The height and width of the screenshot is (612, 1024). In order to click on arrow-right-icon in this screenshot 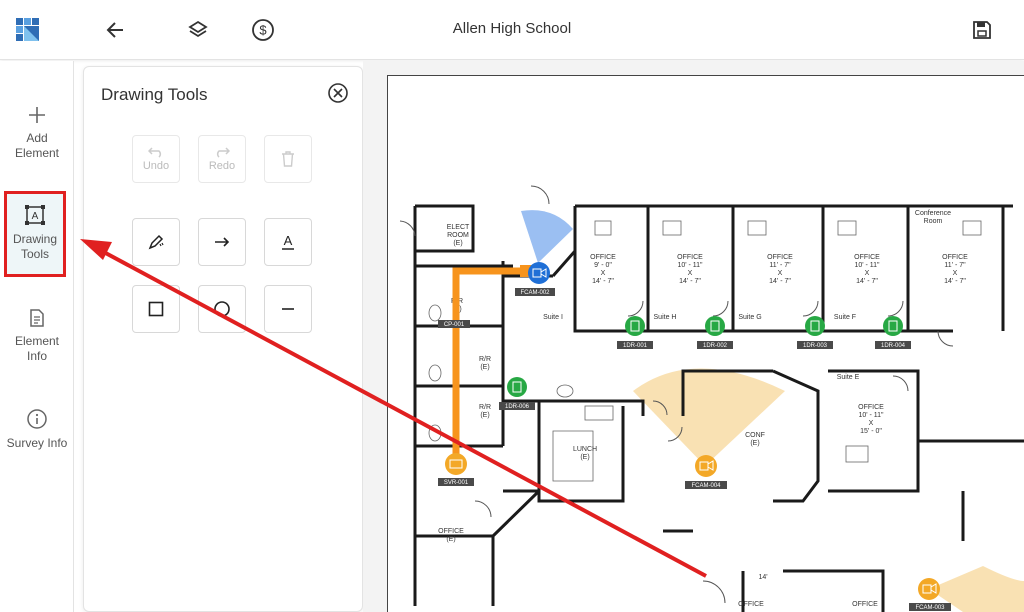, I will do `click(222, 242)`.